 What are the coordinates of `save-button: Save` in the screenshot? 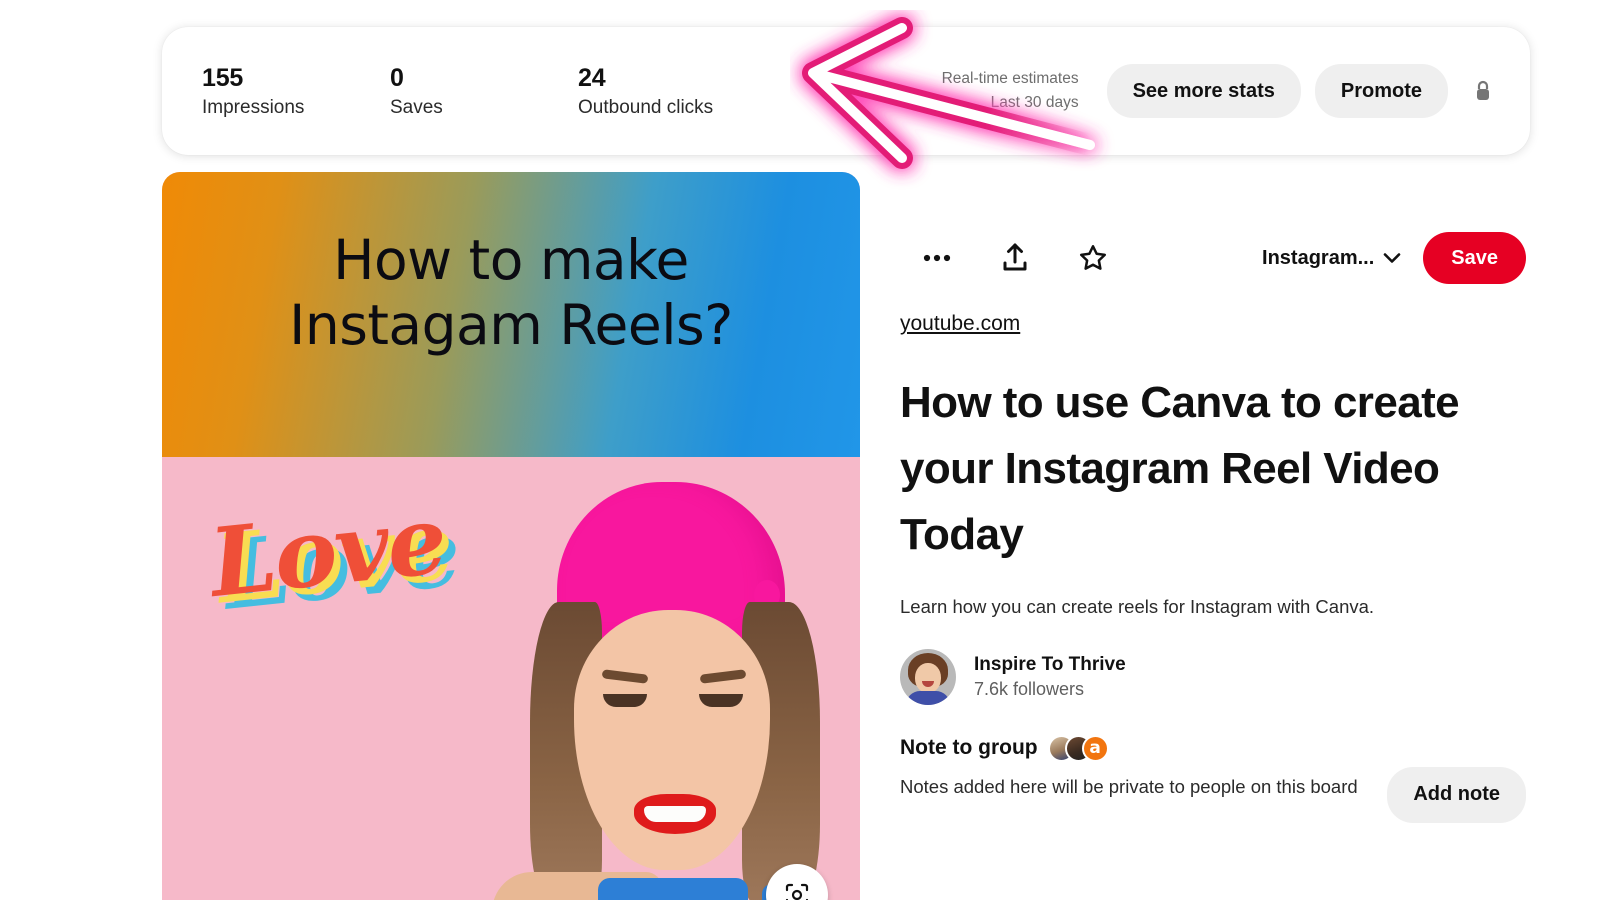 It's located at (1474, 258).